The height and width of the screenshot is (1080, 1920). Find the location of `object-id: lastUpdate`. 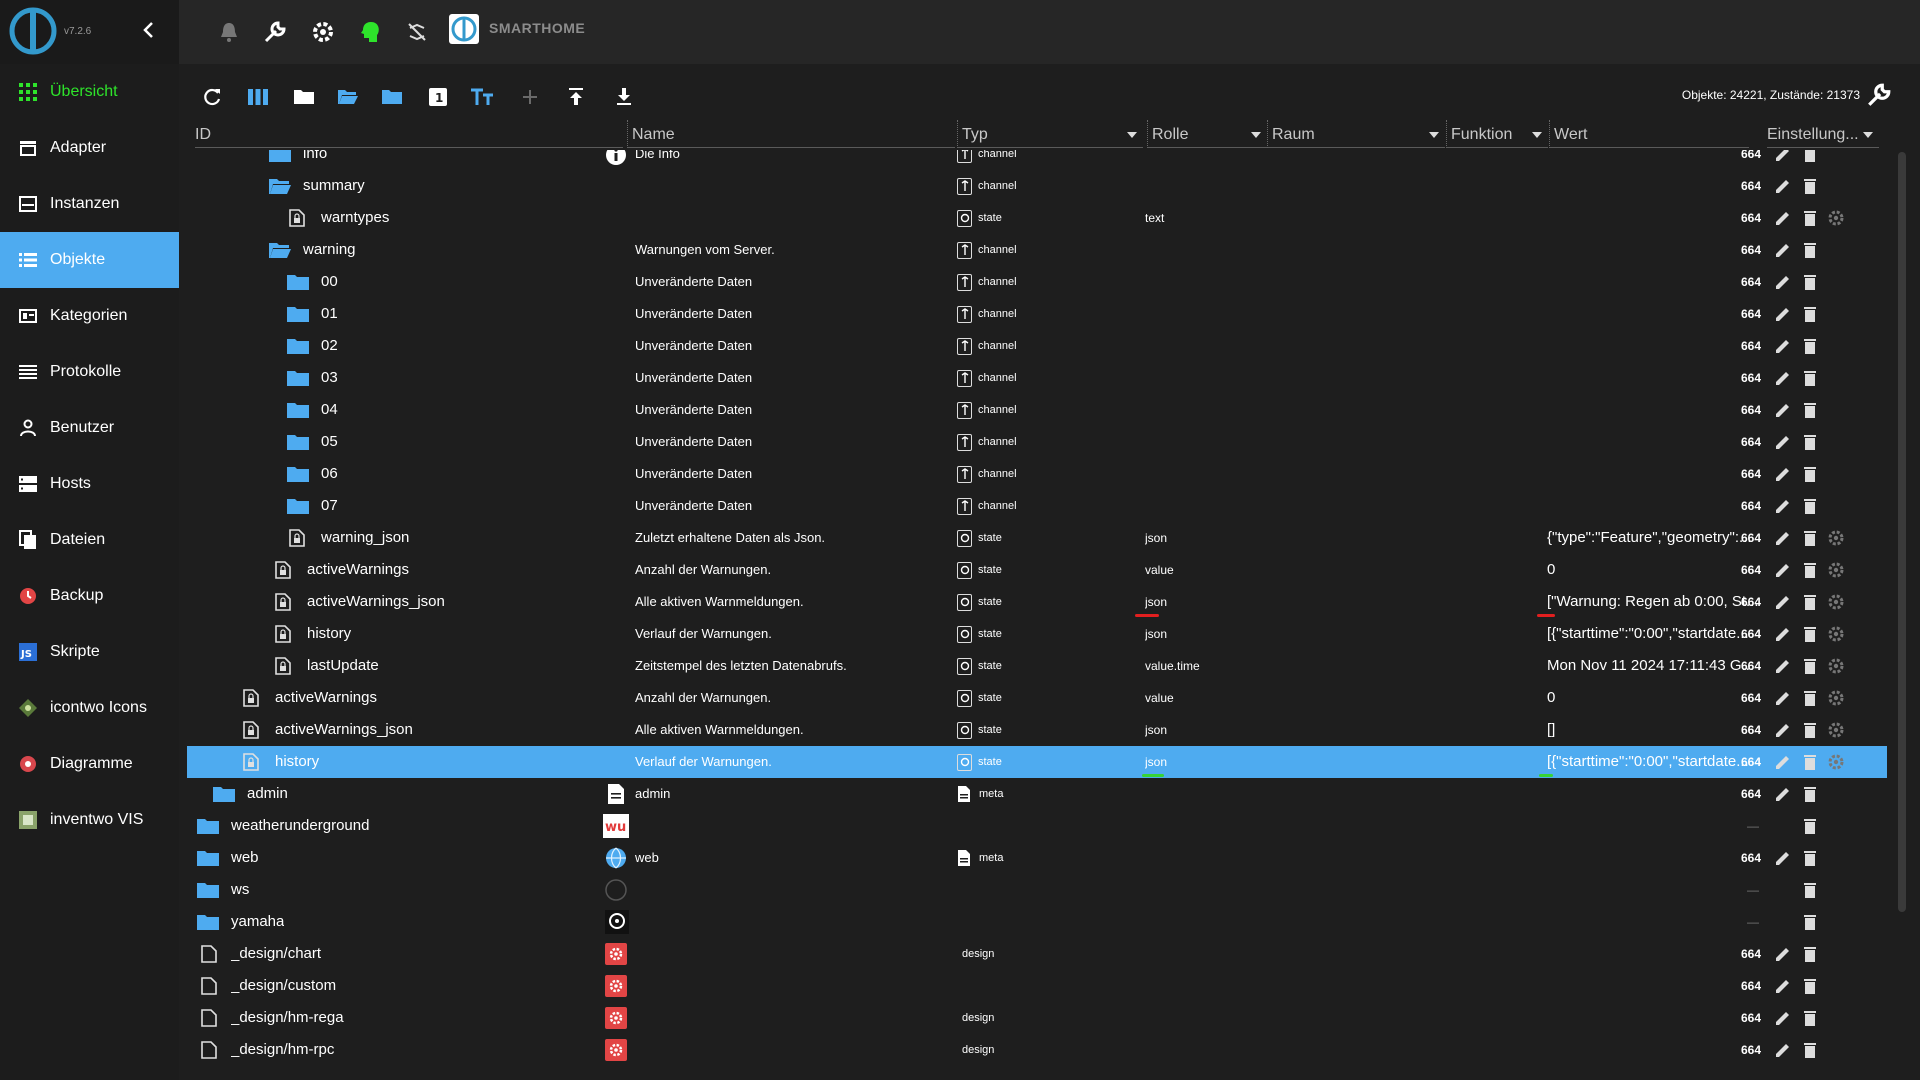

object-id: lastUpdate is located at coordinates (343, 666).